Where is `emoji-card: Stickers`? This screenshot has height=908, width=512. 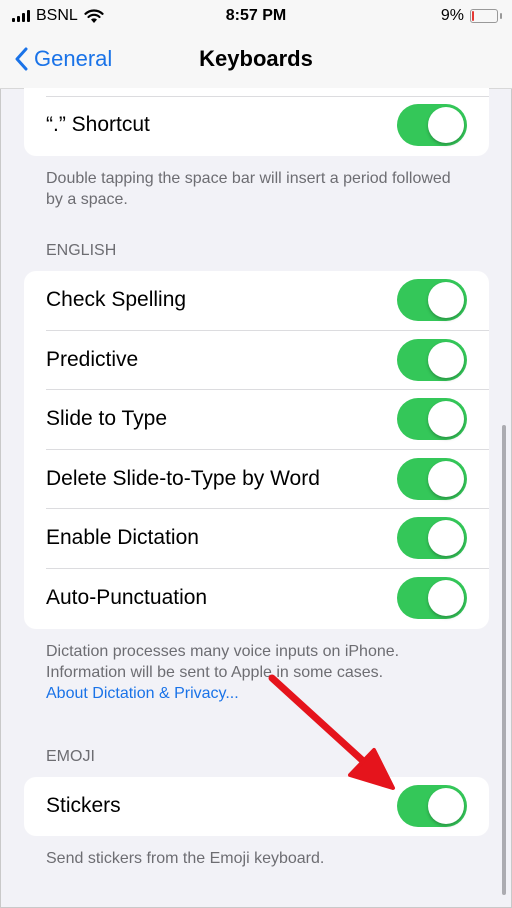 emoji-card: Stickers is located at coordinates (256, 806).